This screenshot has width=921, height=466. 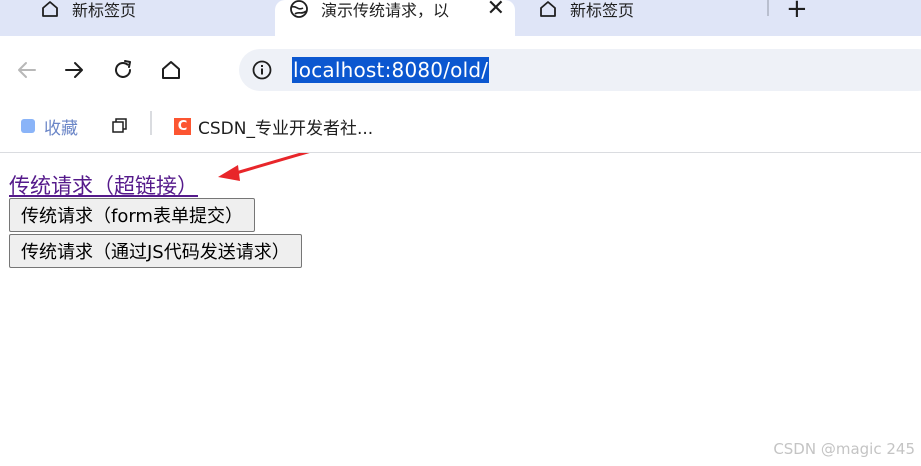 I want to click on back-button, so click(x=27, y=70).